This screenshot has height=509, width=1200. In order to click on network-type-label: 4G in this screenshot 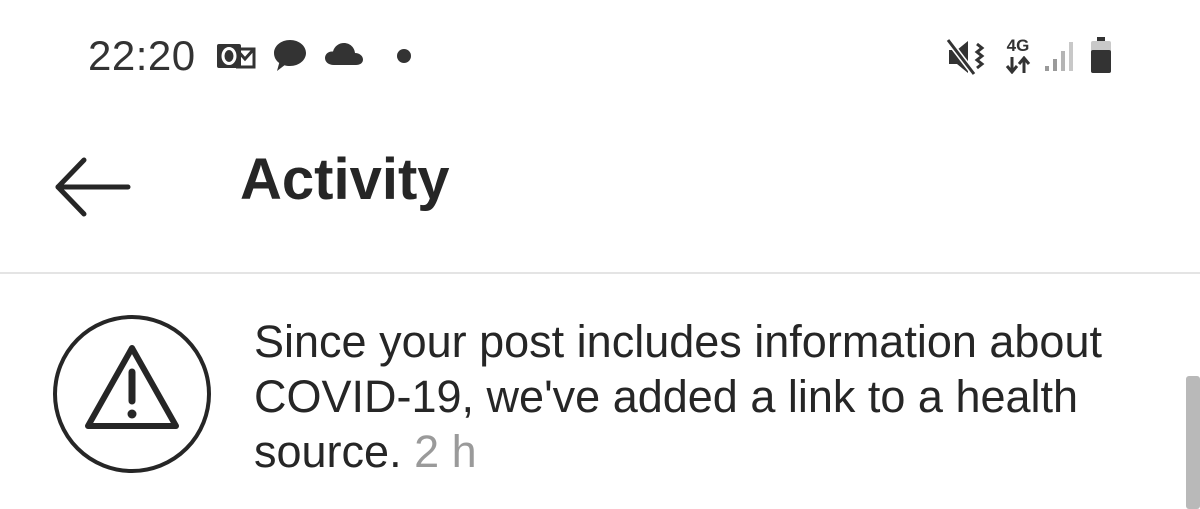, I will do `click(1018, 45)`.